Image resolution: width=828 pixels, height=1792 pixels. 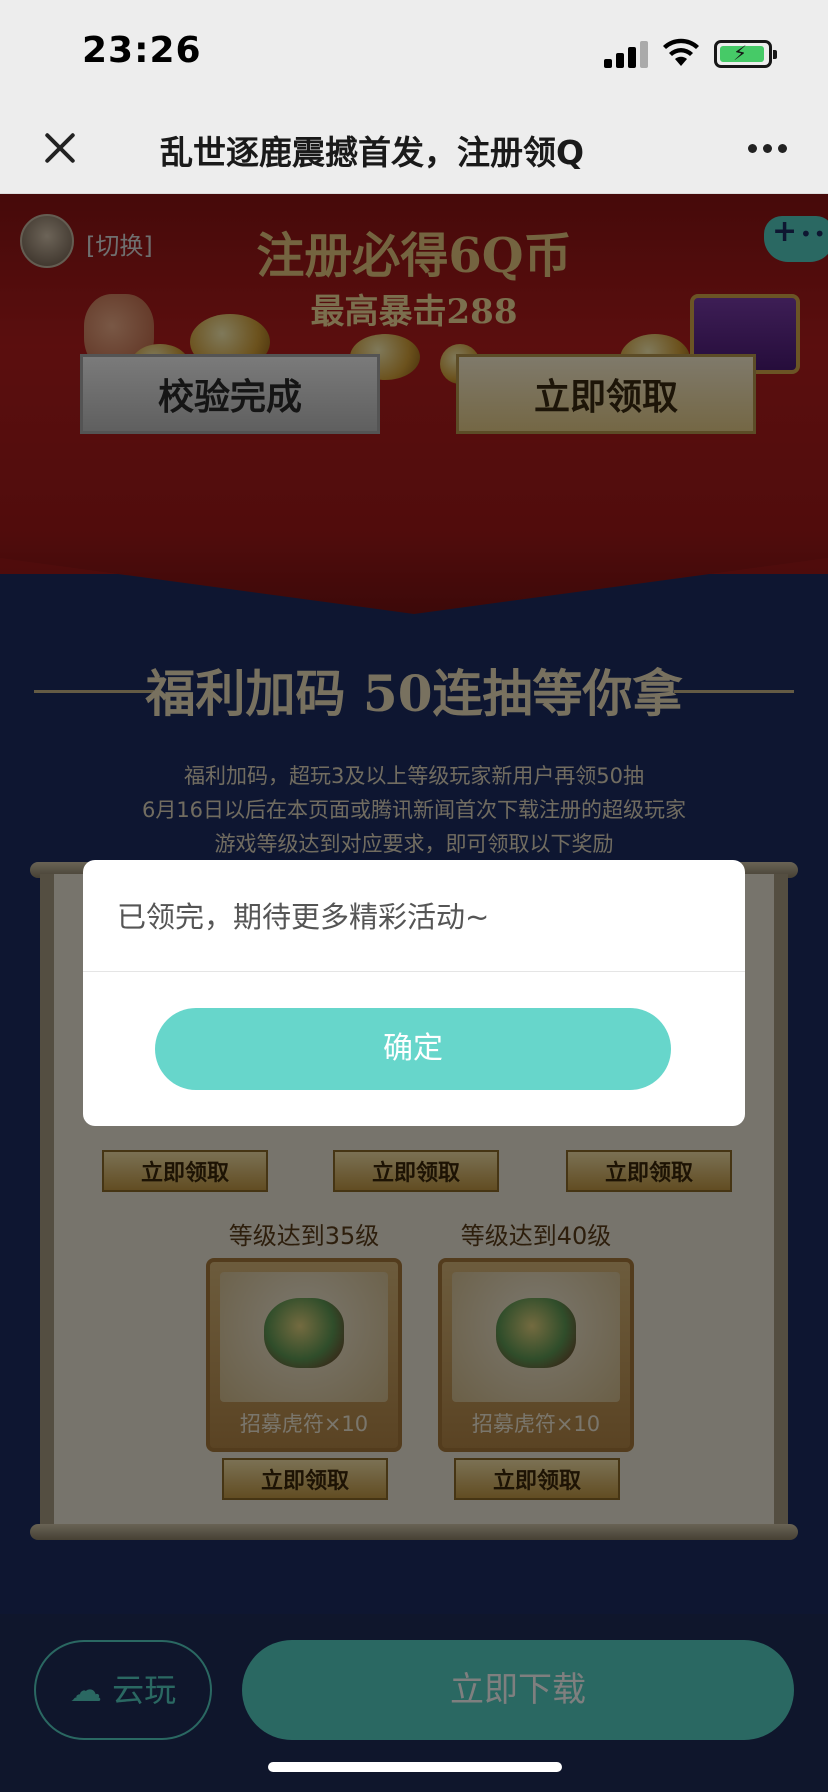 I want to click on status-bar: 23:26 ⚡, so click(x=414, y=54).